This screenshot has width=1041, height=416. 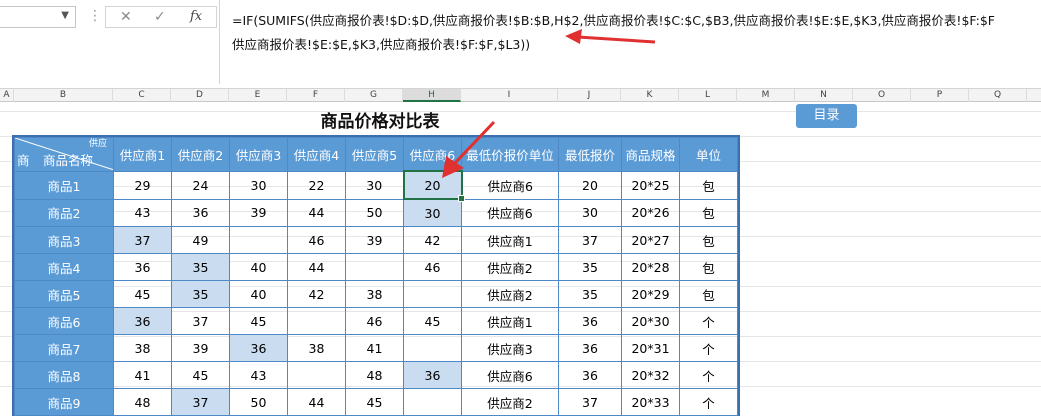 I want to click on product-name-cell: 商品9, so click(x=64, y=402).